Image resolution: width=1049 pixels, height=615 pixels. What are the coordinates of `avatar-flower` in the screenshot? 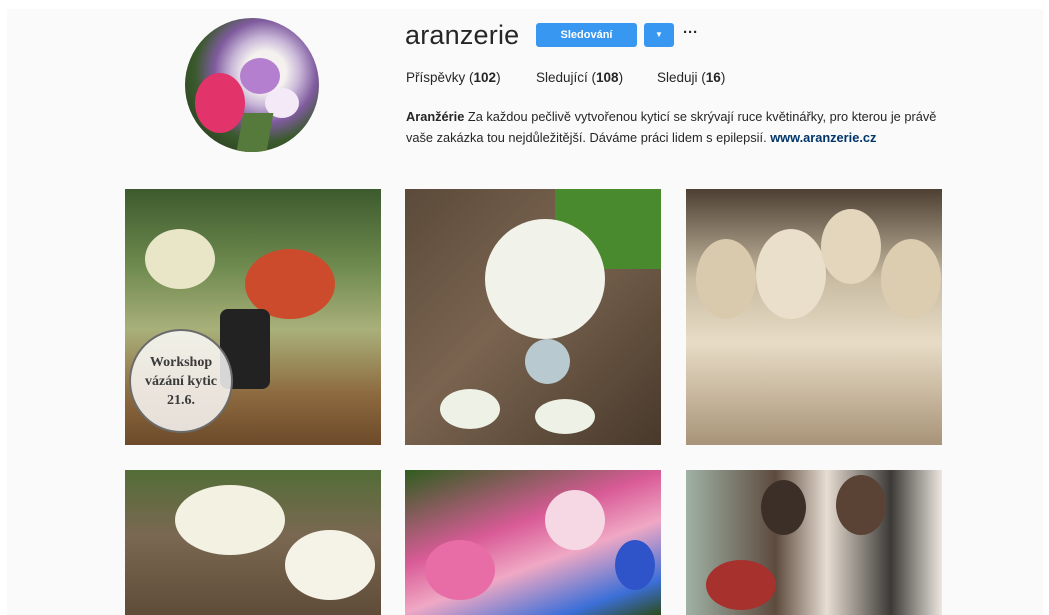 It's located at (220, 103).